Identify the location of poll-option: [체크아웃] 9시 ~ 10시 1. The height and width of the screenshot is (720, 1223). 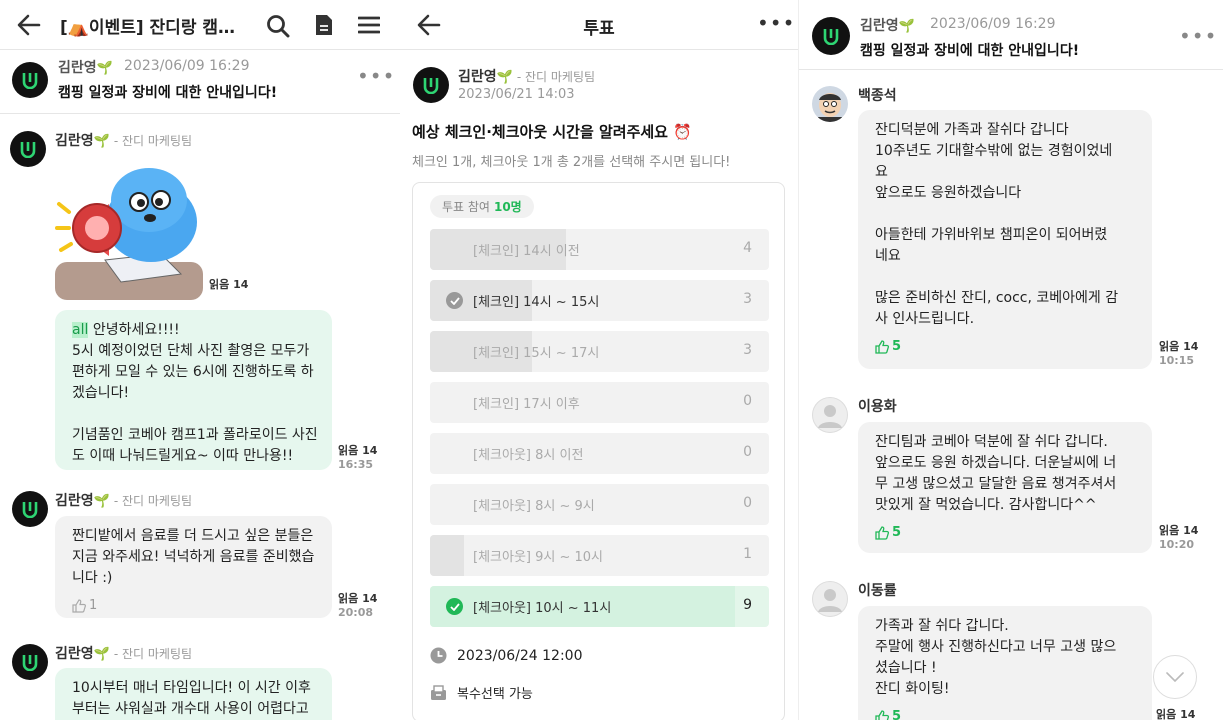
(599, 555).